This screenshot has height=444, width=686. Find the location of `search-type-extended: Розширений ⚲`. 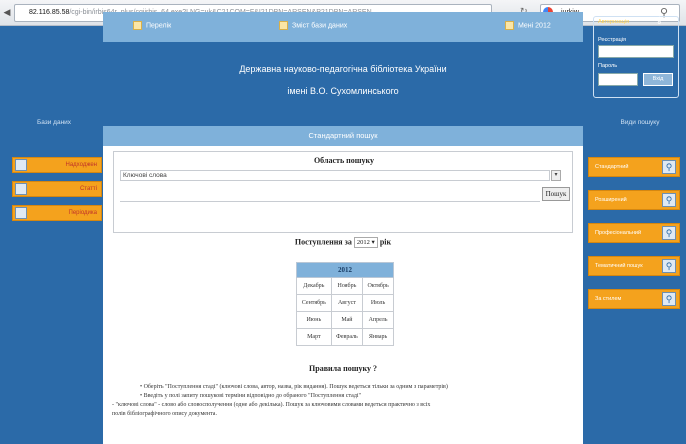

search-type-extended: Розширений ⚲ is located at coordinates (634, 200).